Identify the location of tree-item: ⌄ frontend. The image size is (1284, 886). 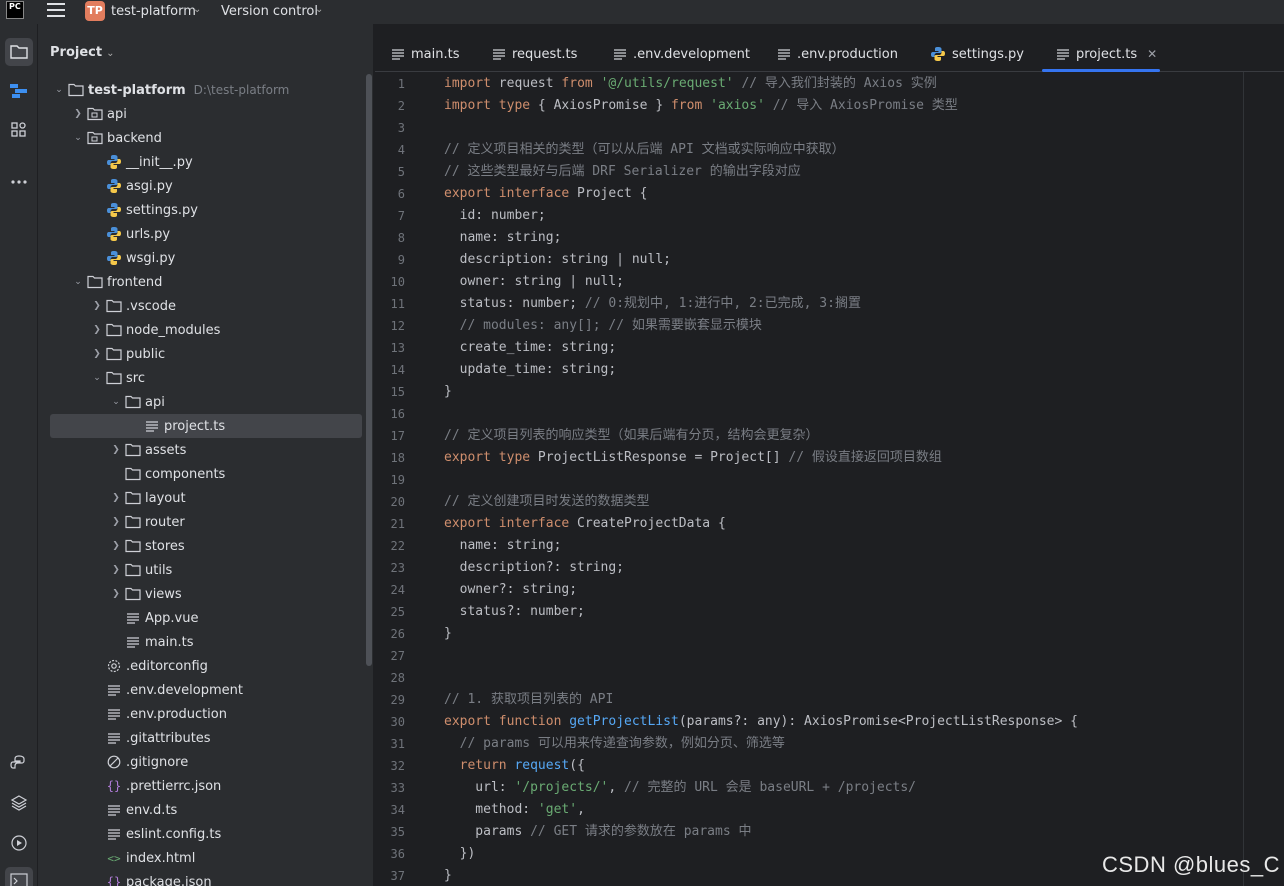
(206, 282).